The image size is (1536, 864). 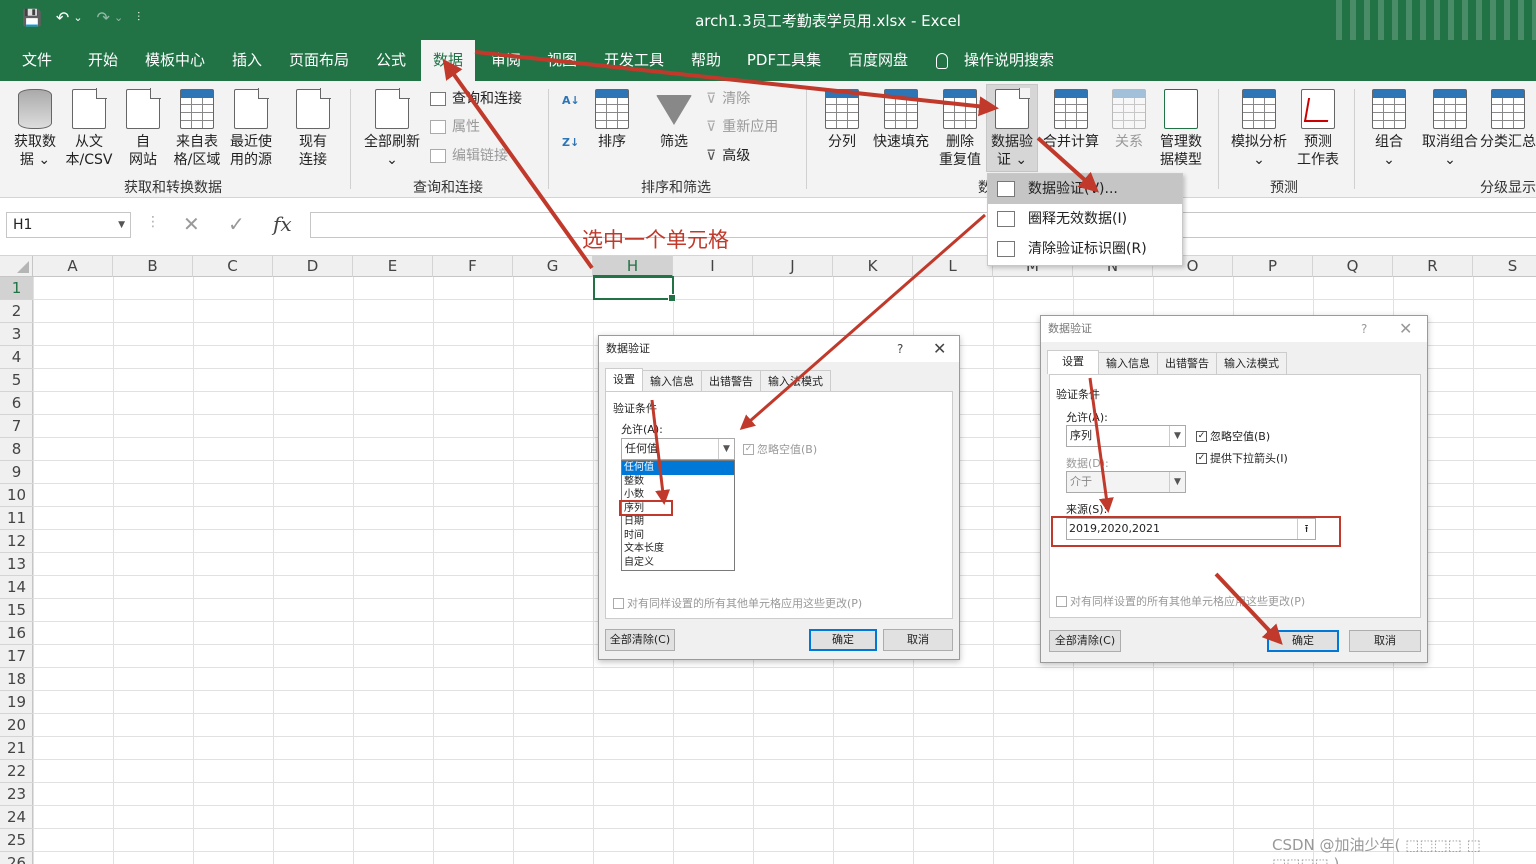 I want to click on row-header-6: 6, so click(x=16, y=403).